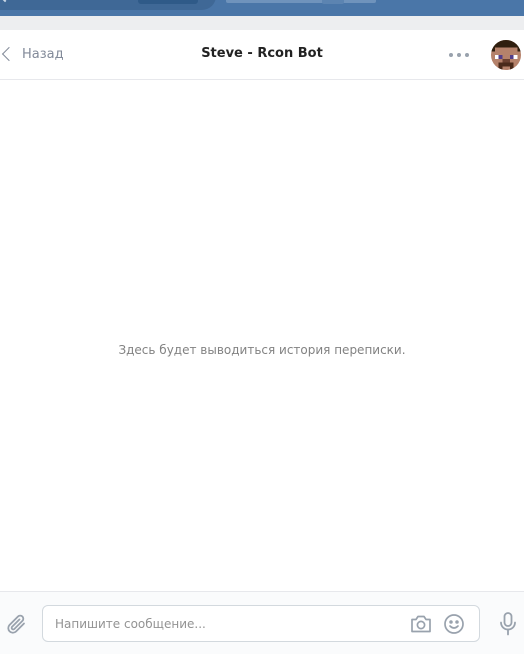 Image resolution: width=524 pixels, height=654 pixels. What do you see at coordinates (508, 624) in the screenshot?
I see `microphone-icon` at bounding box center [508, 624].